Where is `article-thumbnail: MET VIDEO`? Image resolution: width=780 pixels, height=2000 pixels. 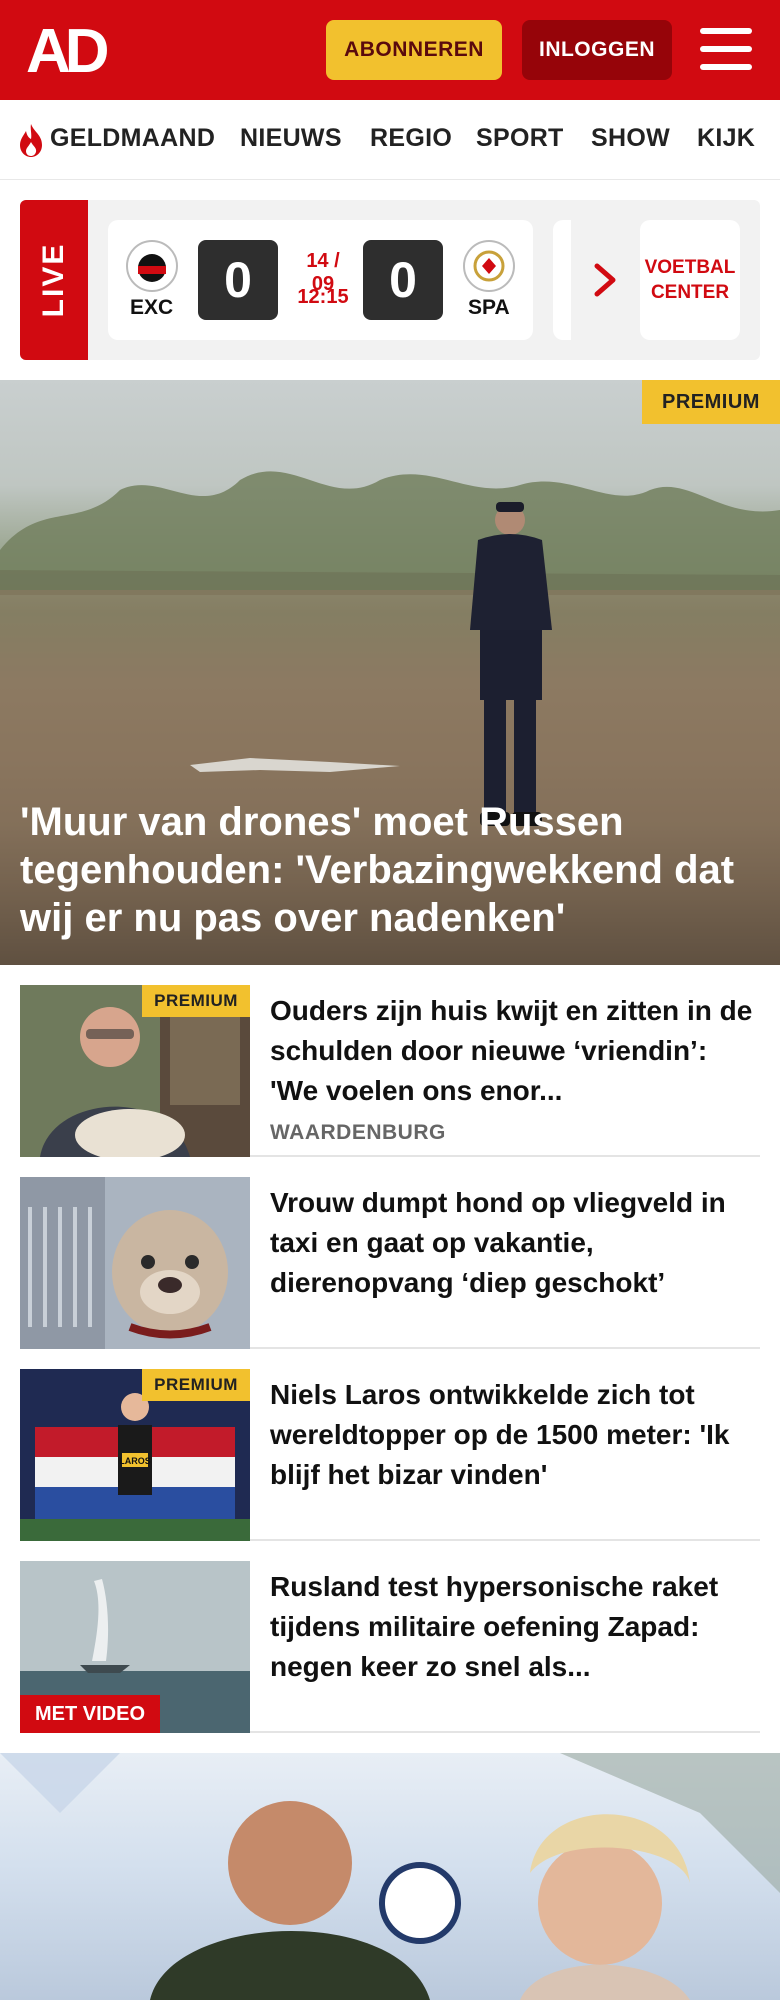
article-thumbnail: MET VIDEO is located at coordinates (135, 1647).